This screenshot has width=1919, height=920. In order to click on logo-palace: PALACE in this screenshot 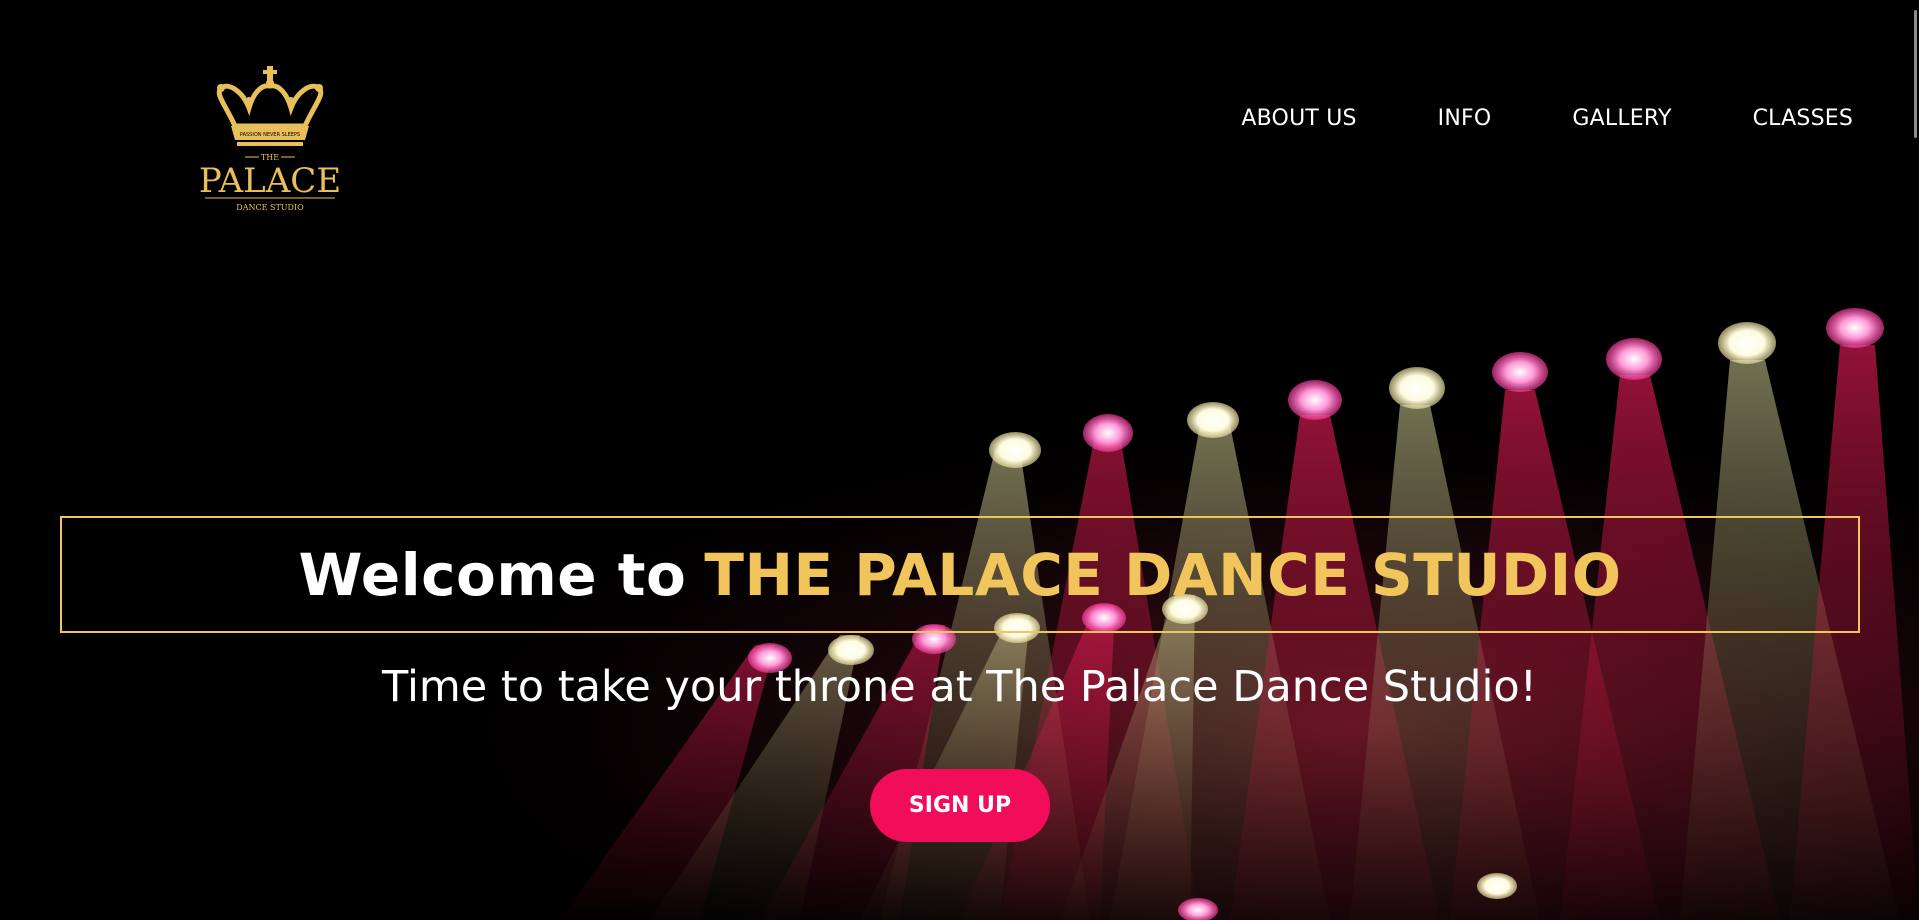, I will do `click(270, 181)`.